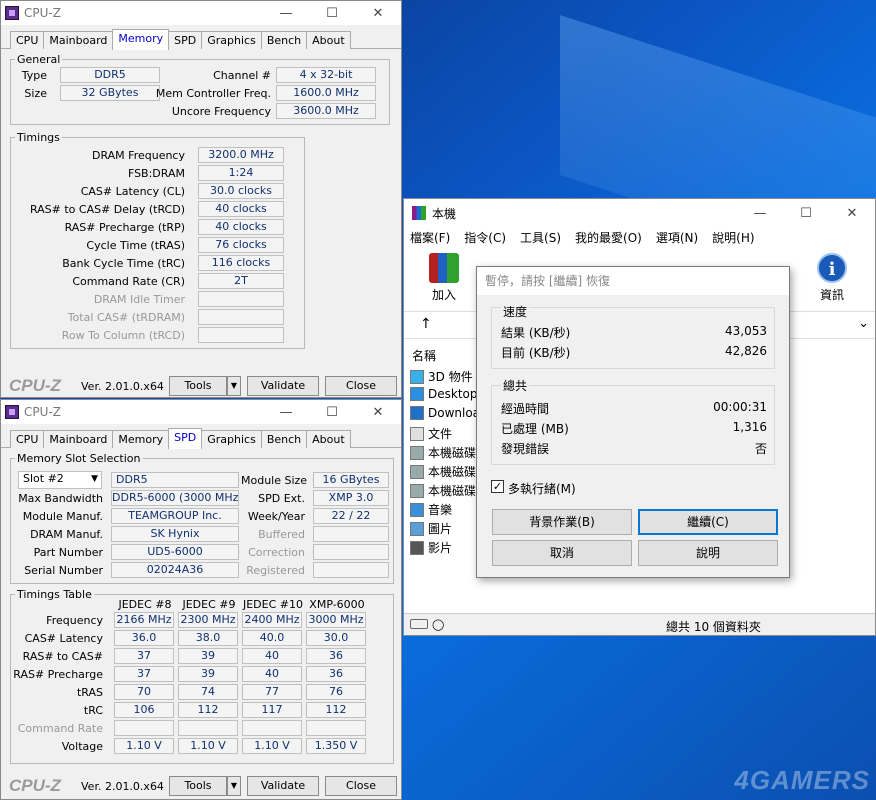 The width and height of the screenshot is (876, 800). Describe the element at coordinates (497, 486) in the screenshot. I see `multithread-checkbox: ✓` at that location.